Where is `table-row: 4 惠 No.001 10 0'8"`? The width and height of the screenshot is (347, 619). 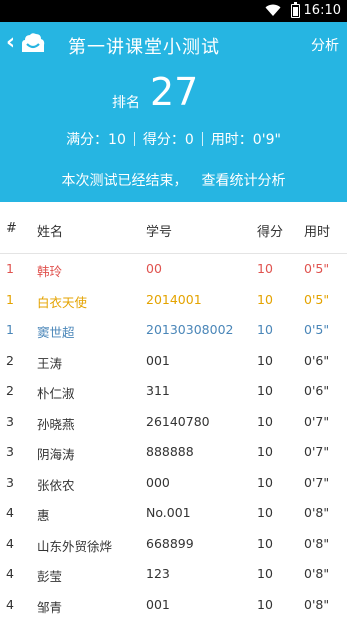 table-row: 4 惠 No.001 10 0'8" is located at coordinates (173, 513).